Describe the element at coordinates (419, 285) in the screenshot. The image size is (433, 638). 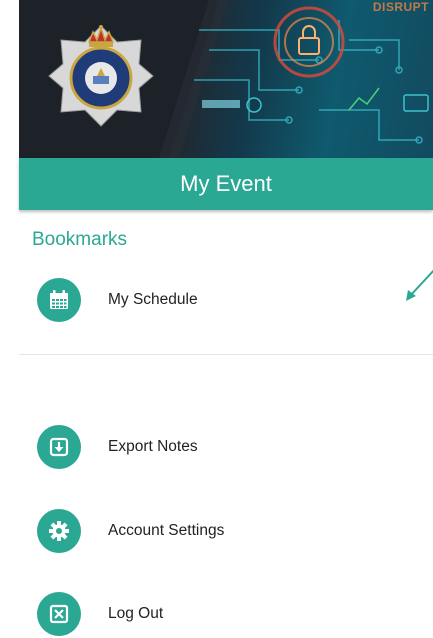
I see `annotation-arrow-icon` at that location.